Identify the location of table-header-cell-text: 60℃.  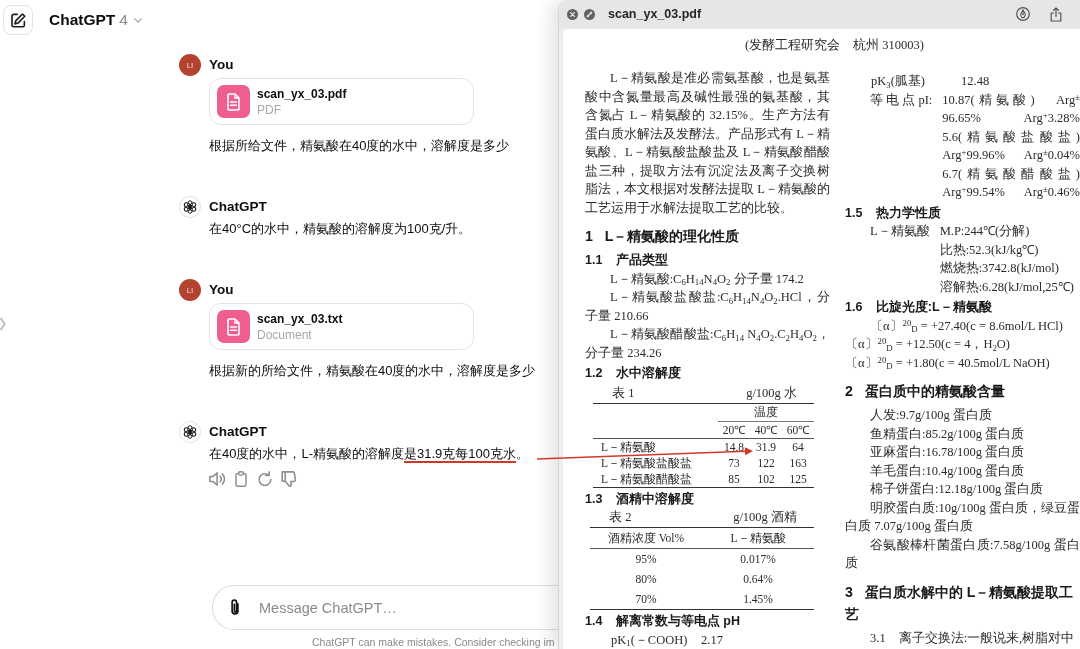
(798, 430).